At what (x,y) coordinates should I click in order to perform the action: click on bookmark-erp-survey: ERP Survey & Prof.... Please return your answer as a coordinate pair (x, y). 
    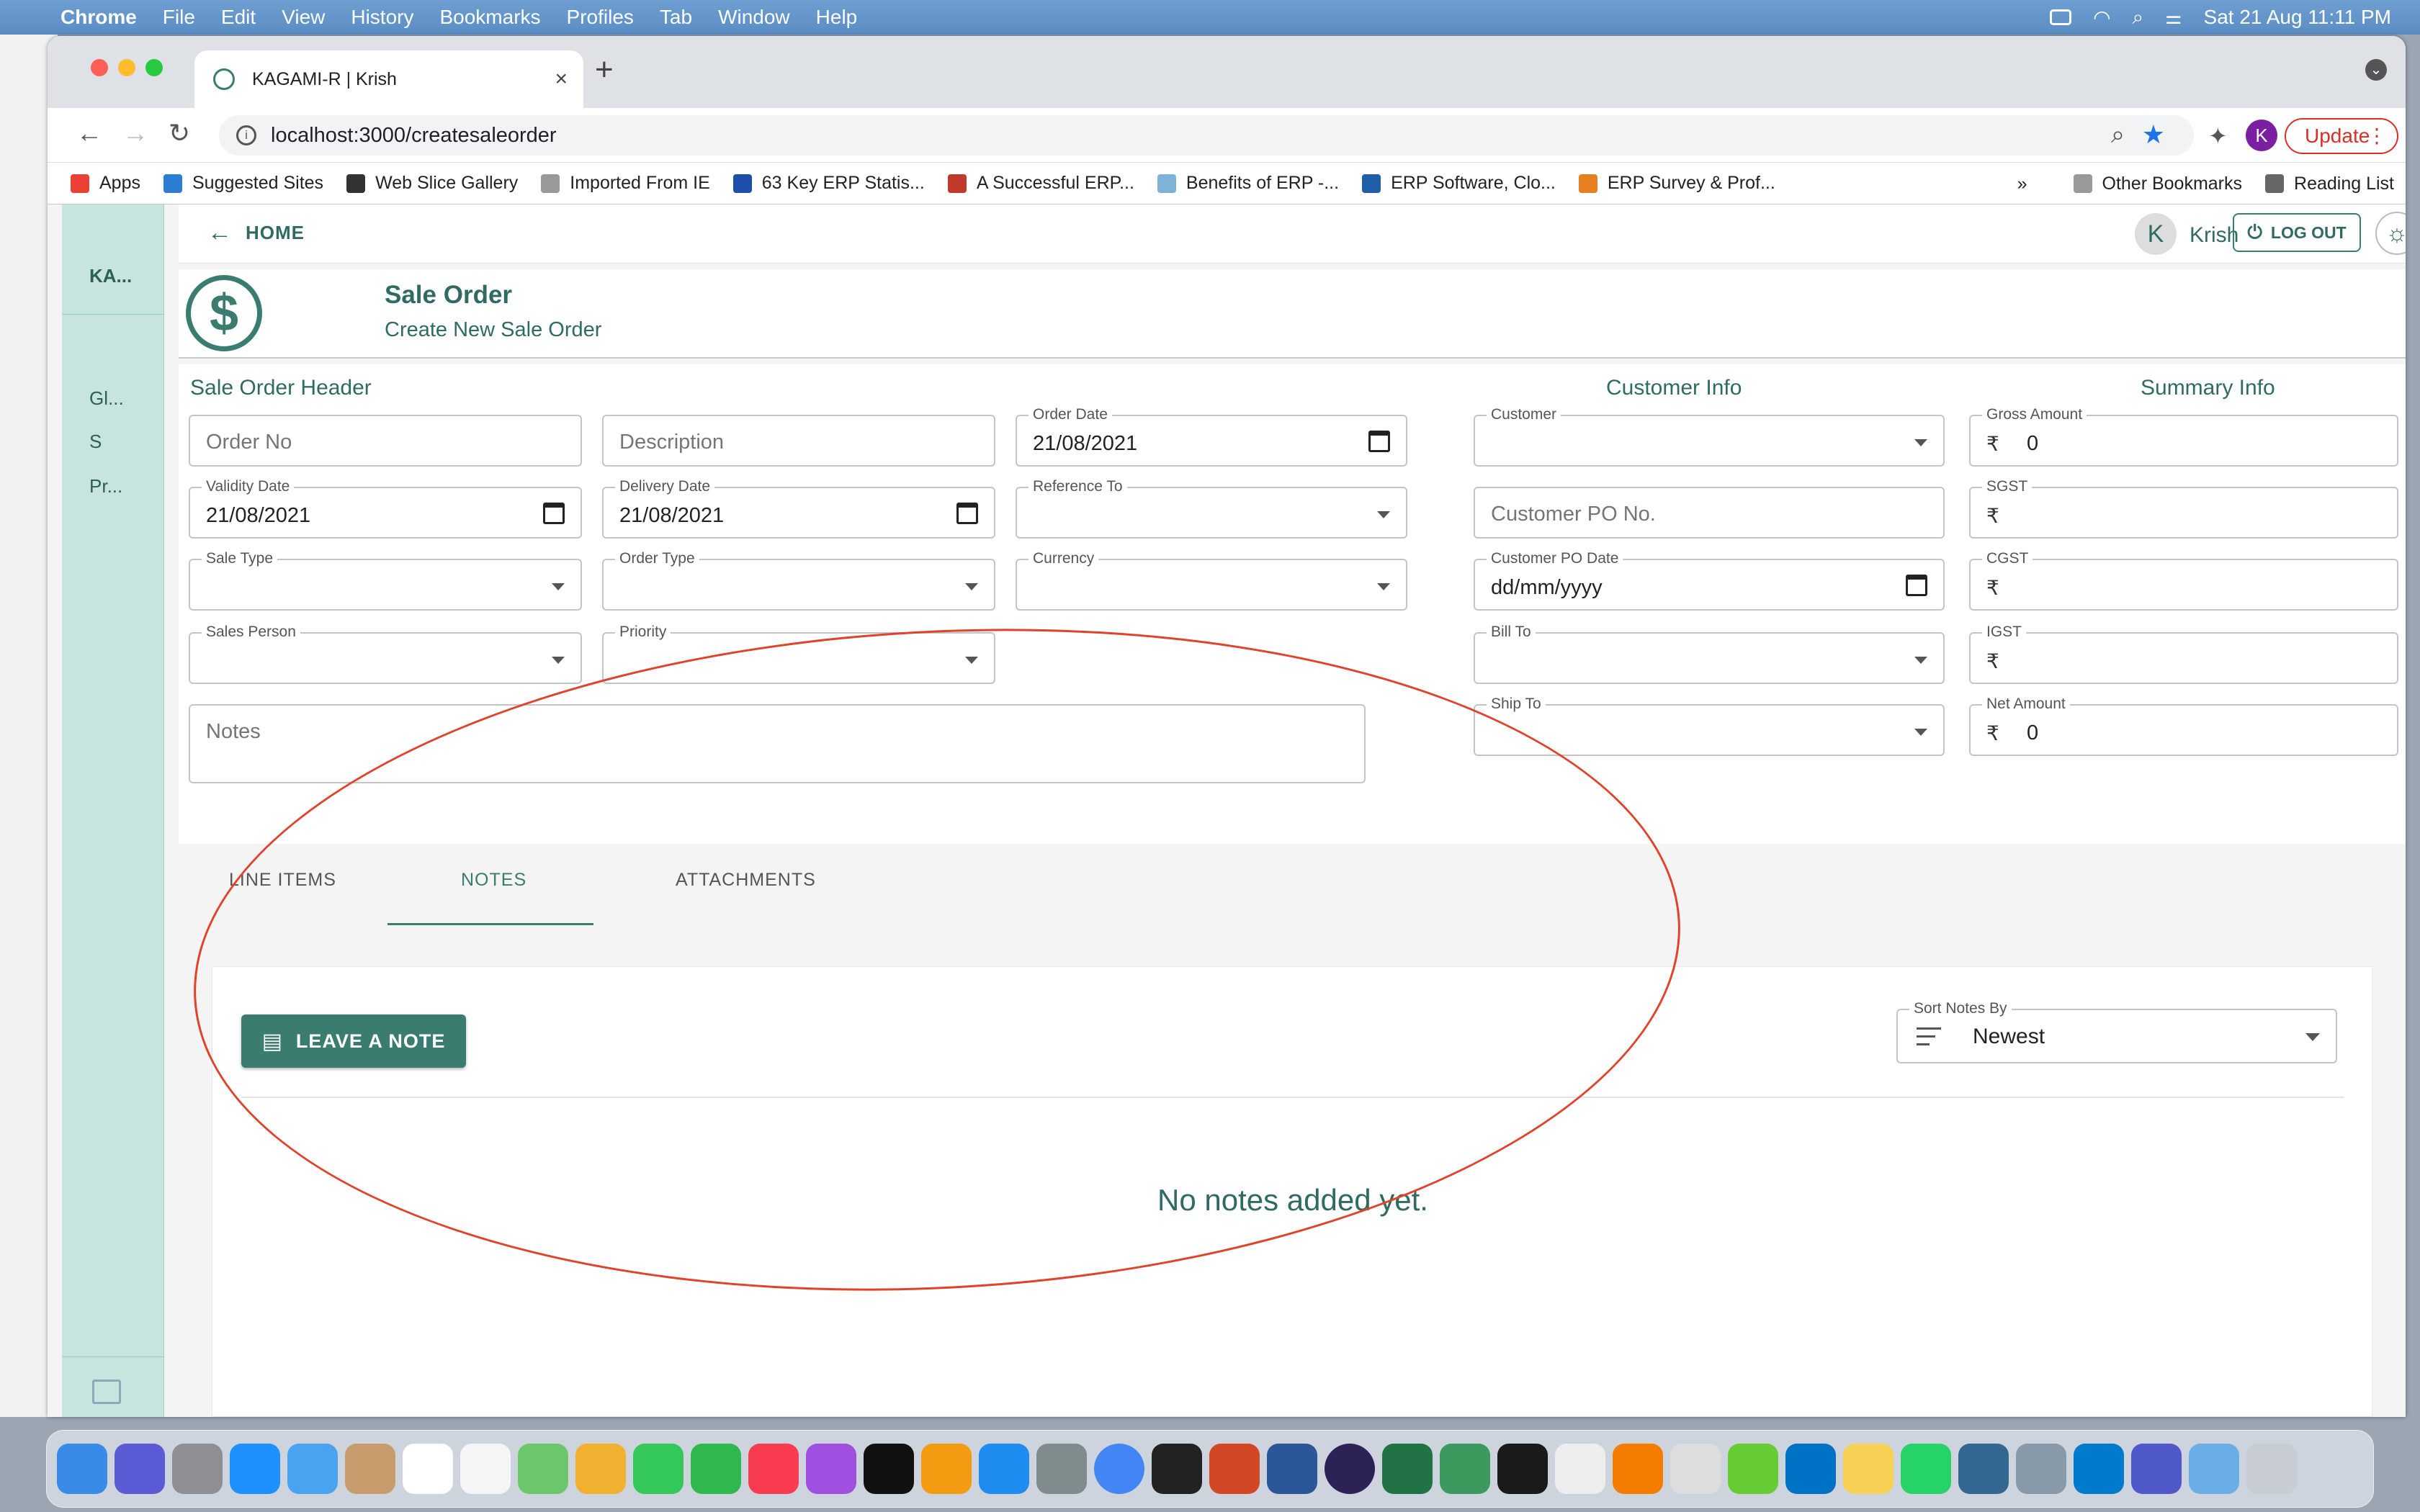
    Looking at the image, I should click on (1677, 183).